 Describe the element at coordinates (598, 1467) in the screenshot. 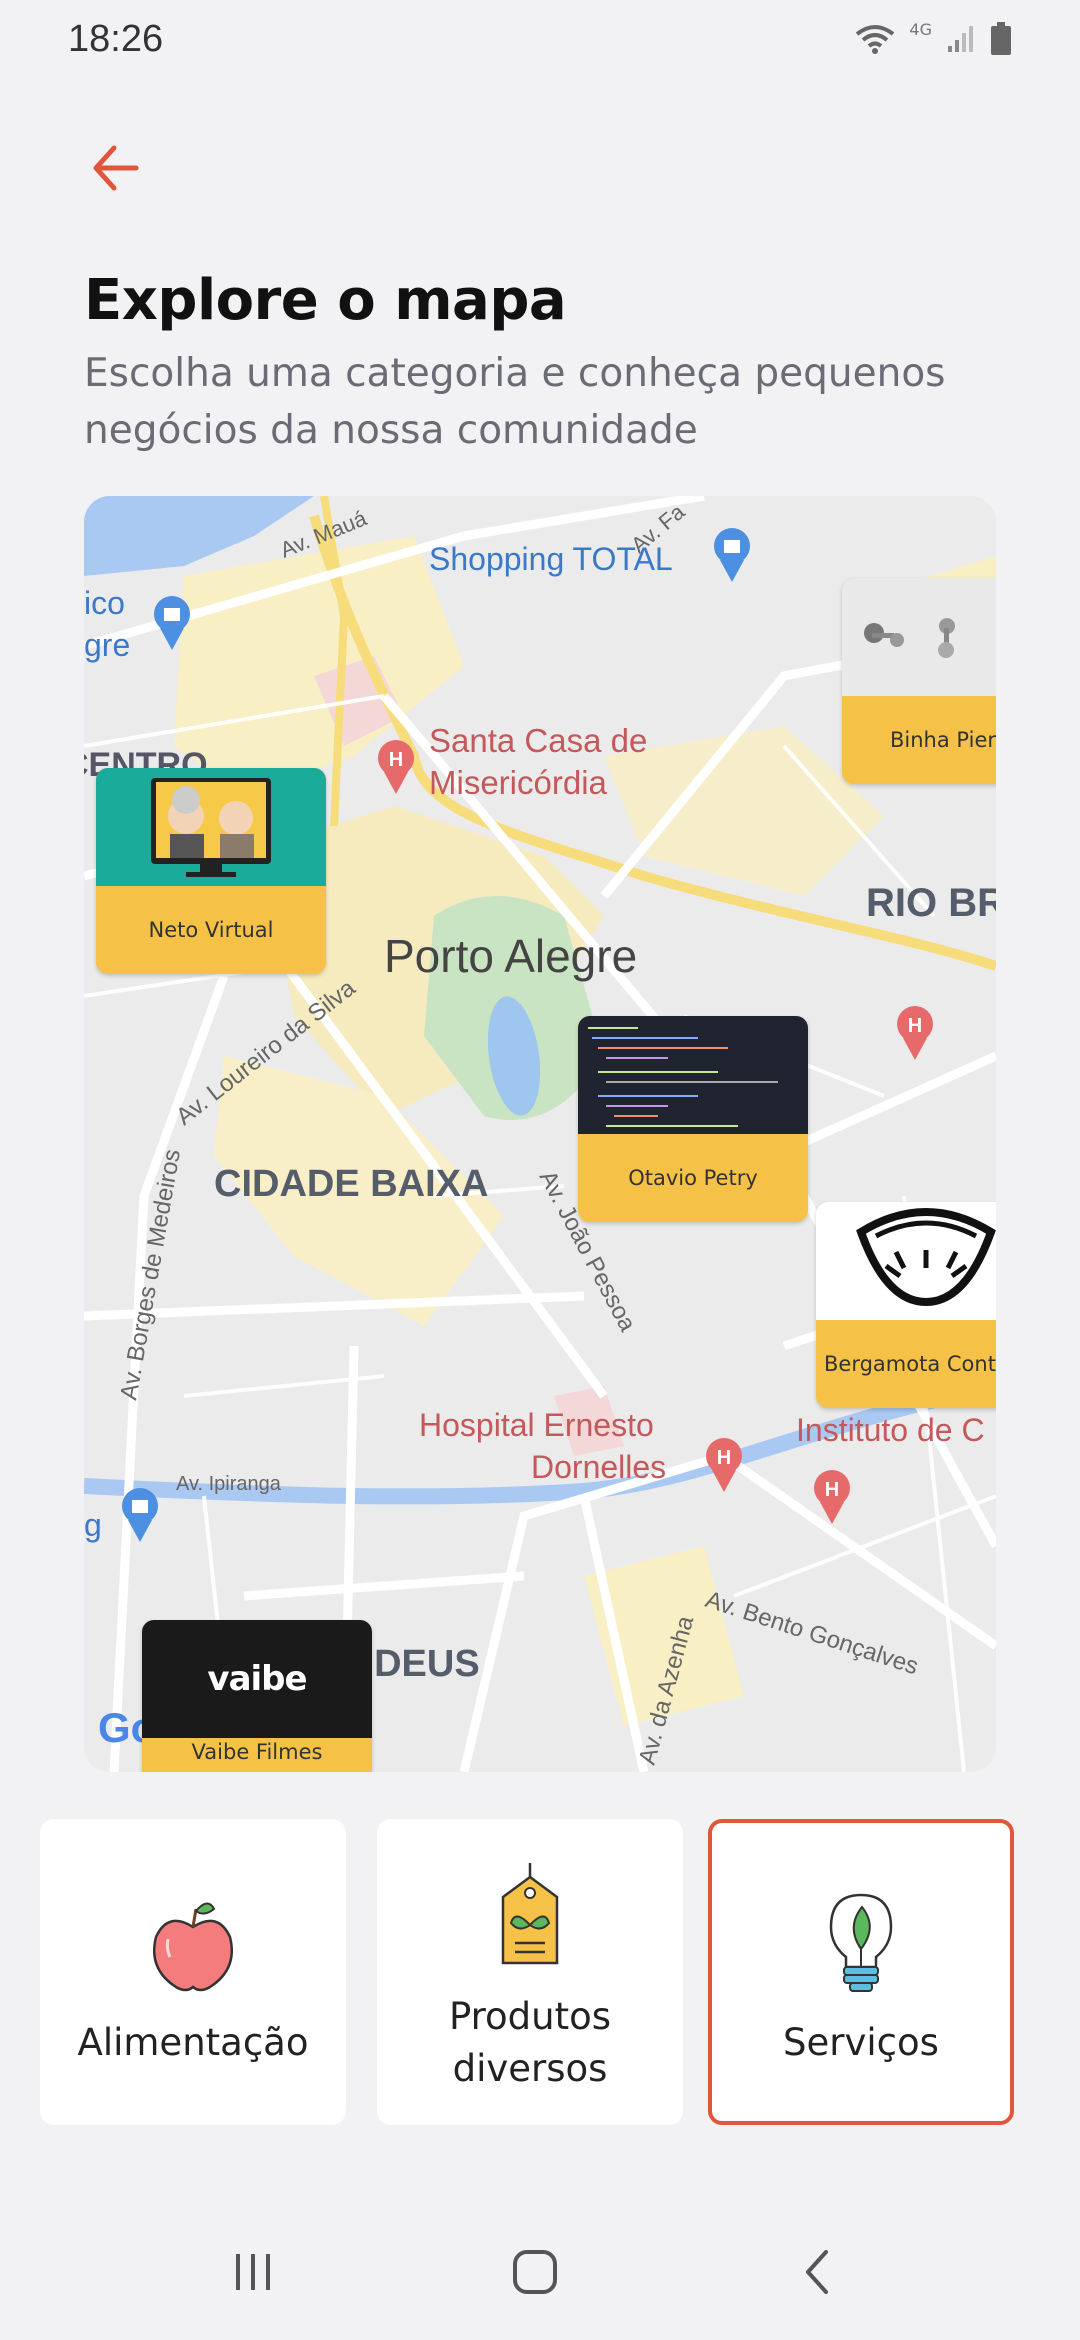

I see `map-label-hospital-2: Dornelles` at that location.